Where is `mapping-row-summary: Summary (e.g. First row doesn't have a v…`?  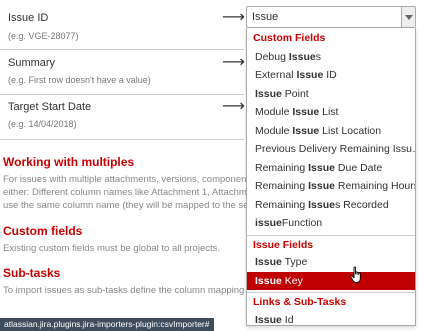 mapping-row-summary: Summary (e.g. First row doesn't have a v… is located at coordinates (122, 72).